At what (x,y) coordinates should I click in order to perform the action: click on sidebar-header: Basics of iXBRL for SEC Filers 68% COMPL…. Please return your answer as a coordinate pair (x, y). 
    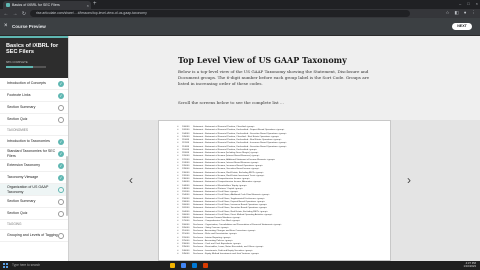
    Looking at the image, I should click on (34, 57).